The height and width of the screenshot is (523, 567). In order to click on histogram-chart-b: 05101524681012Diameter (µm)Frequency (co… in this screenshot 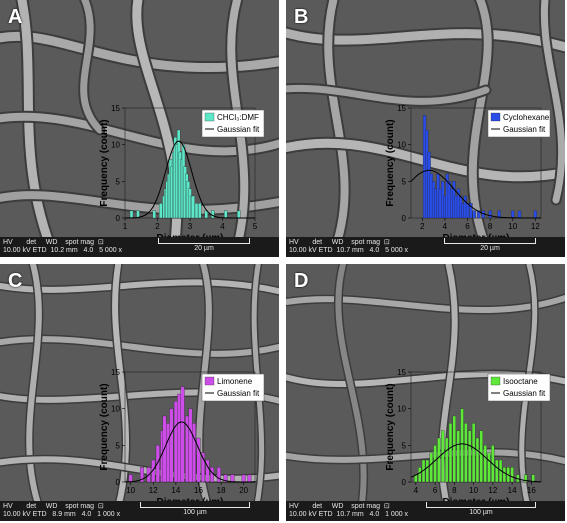, I will do `click(468, 174)`.